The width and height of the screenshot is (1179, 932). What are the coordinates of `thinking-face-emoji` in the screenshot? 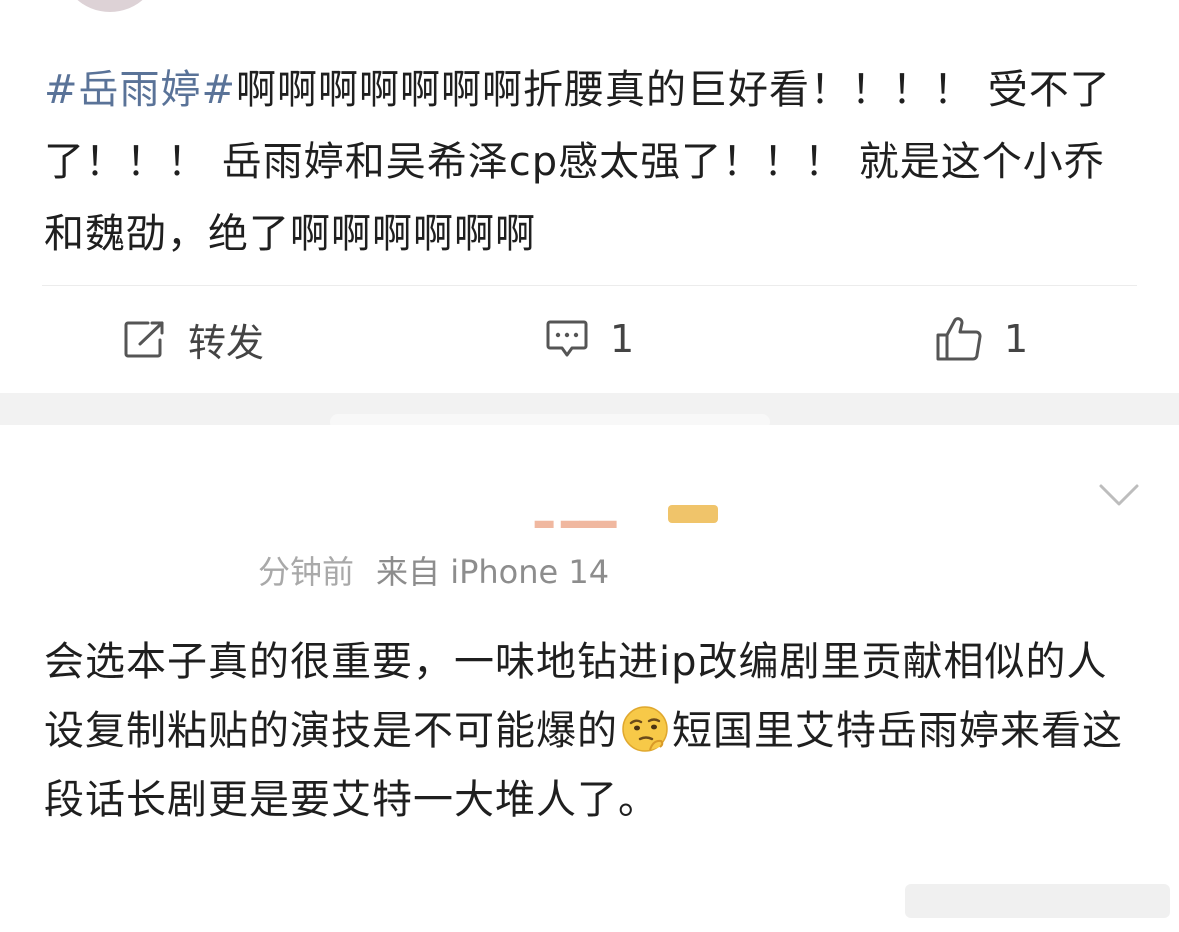 It's located at (645, 729).